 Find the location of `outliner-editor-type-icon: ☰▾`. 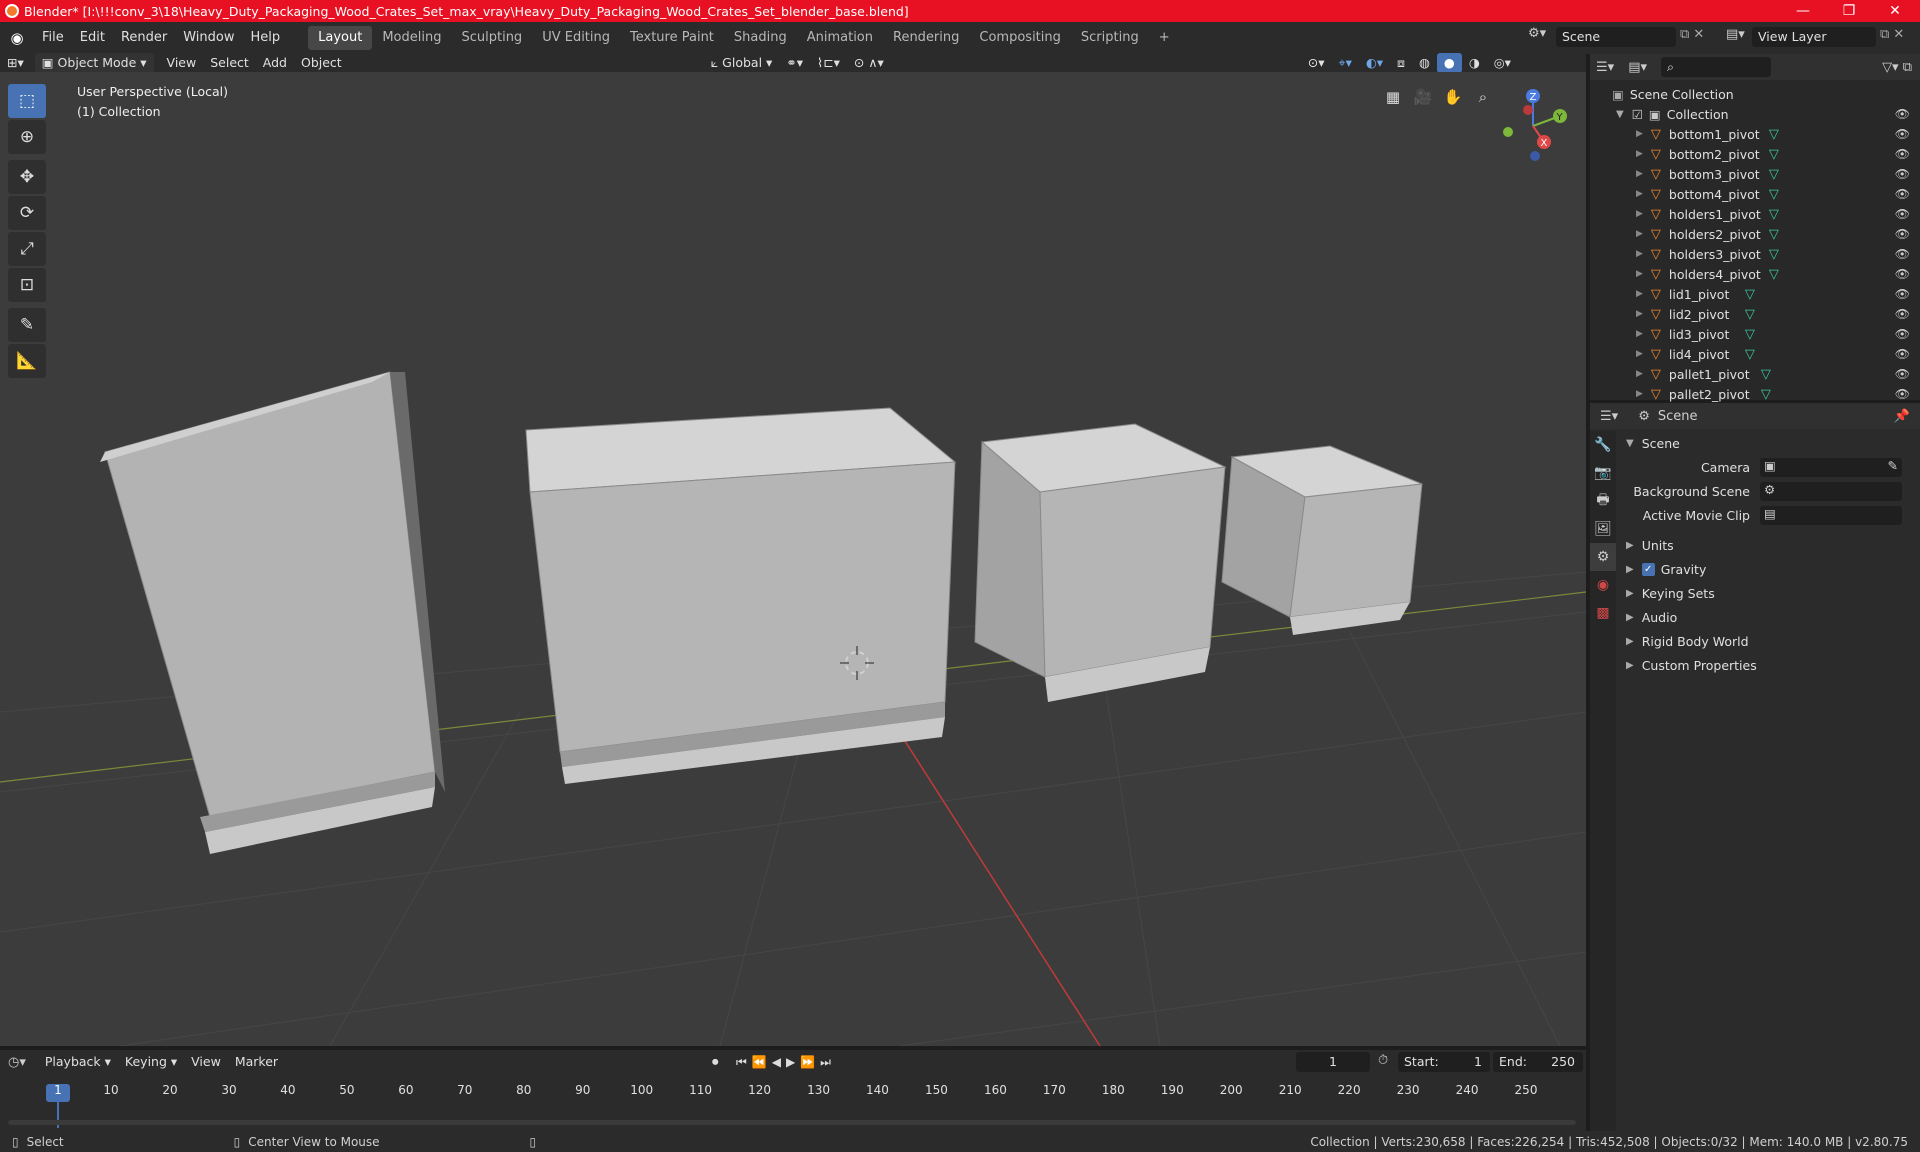

outliner-editor-type-icon: ☰▾ is located at coordinates (1605, 67).